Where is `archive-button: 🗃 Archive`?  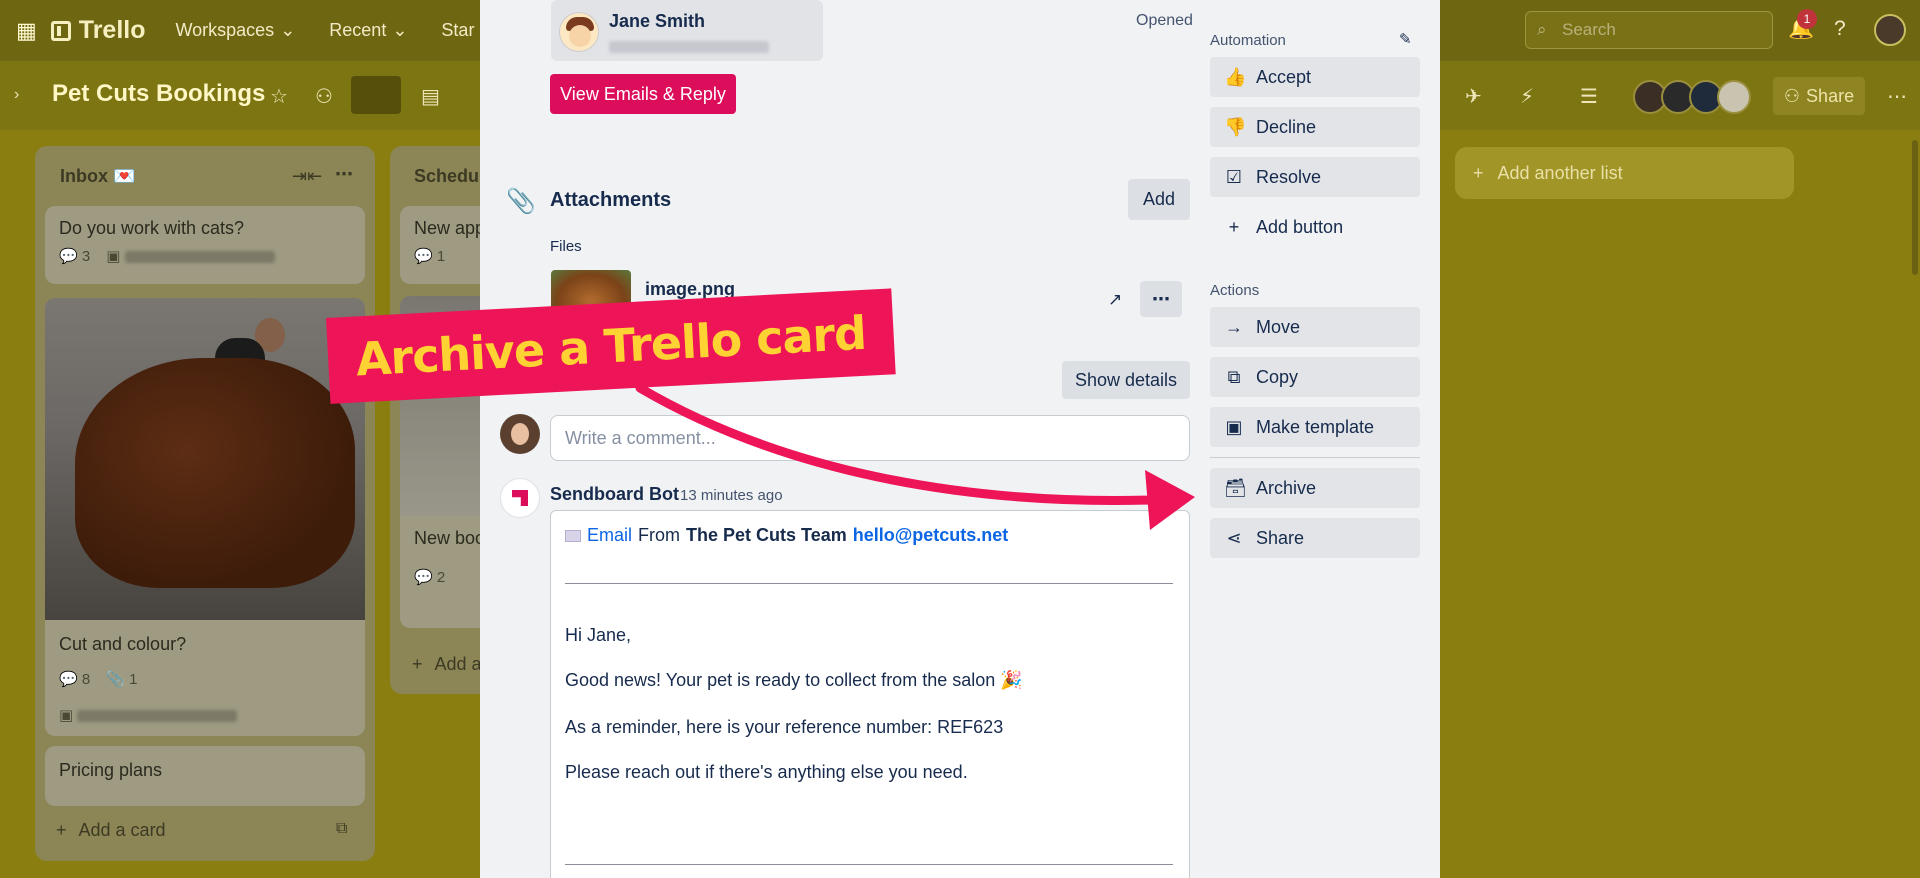
archive-button: 🗃 Archive is located at coordinates (1315, 488).